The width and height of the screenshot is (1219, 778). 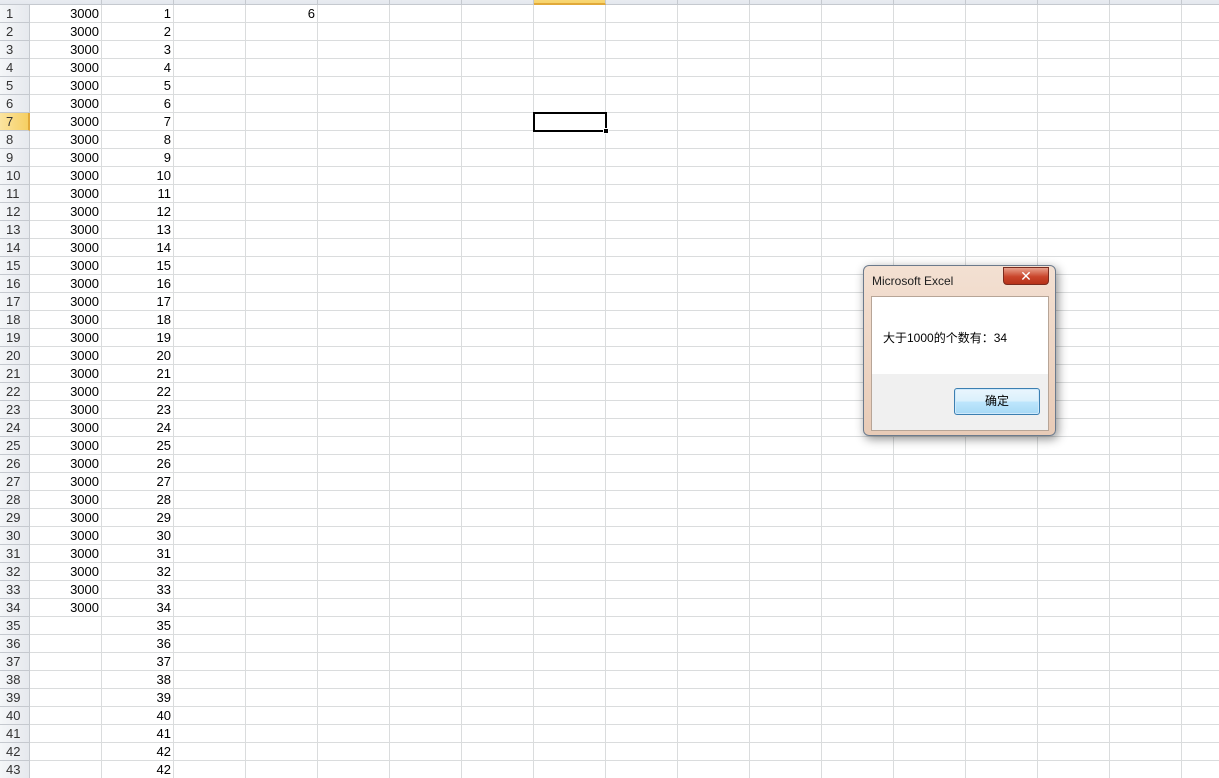 What do you see at coordinates (15, 680) in the screenshot?
I see `row-header-38: 38` at bounding box center [15, 680].